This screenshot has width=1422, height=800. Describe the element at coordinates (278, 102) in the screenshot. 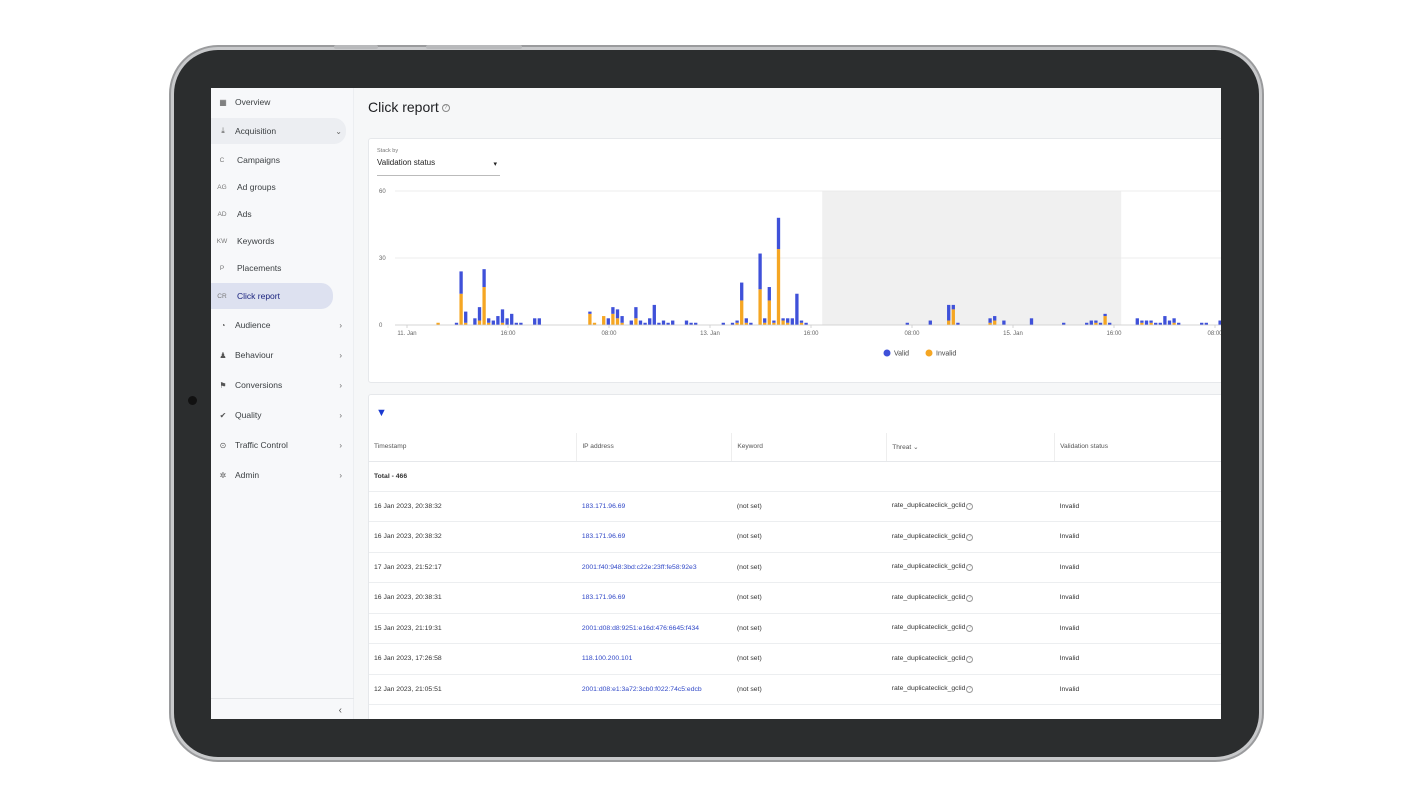

I see `sidebar-item-overview: ▦ Overview` at that location.